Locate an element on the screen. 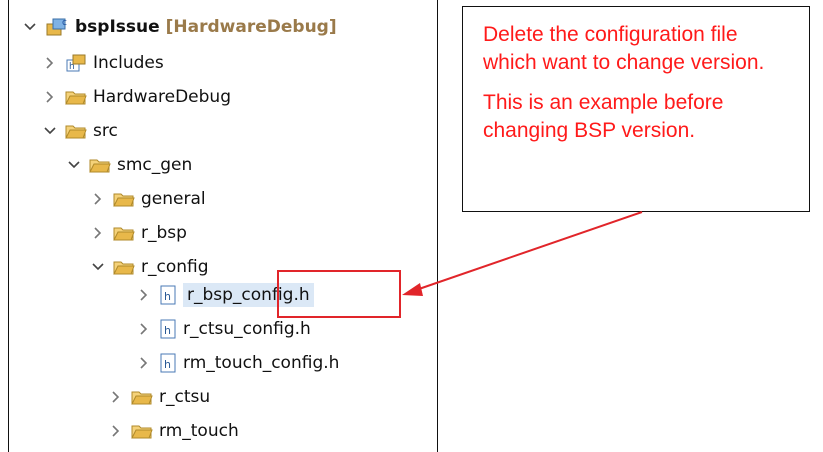 This screenshot has width=823, height=452. annotation-arrow is located at coordinates (522, 253).